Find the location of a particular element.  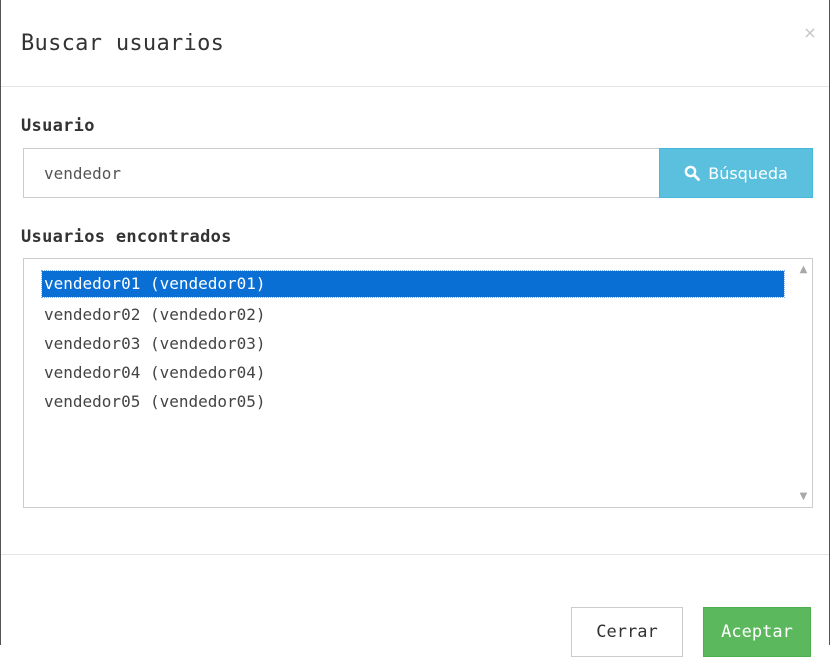

user-field-label: Usuario is located at coordinates (58, 126).